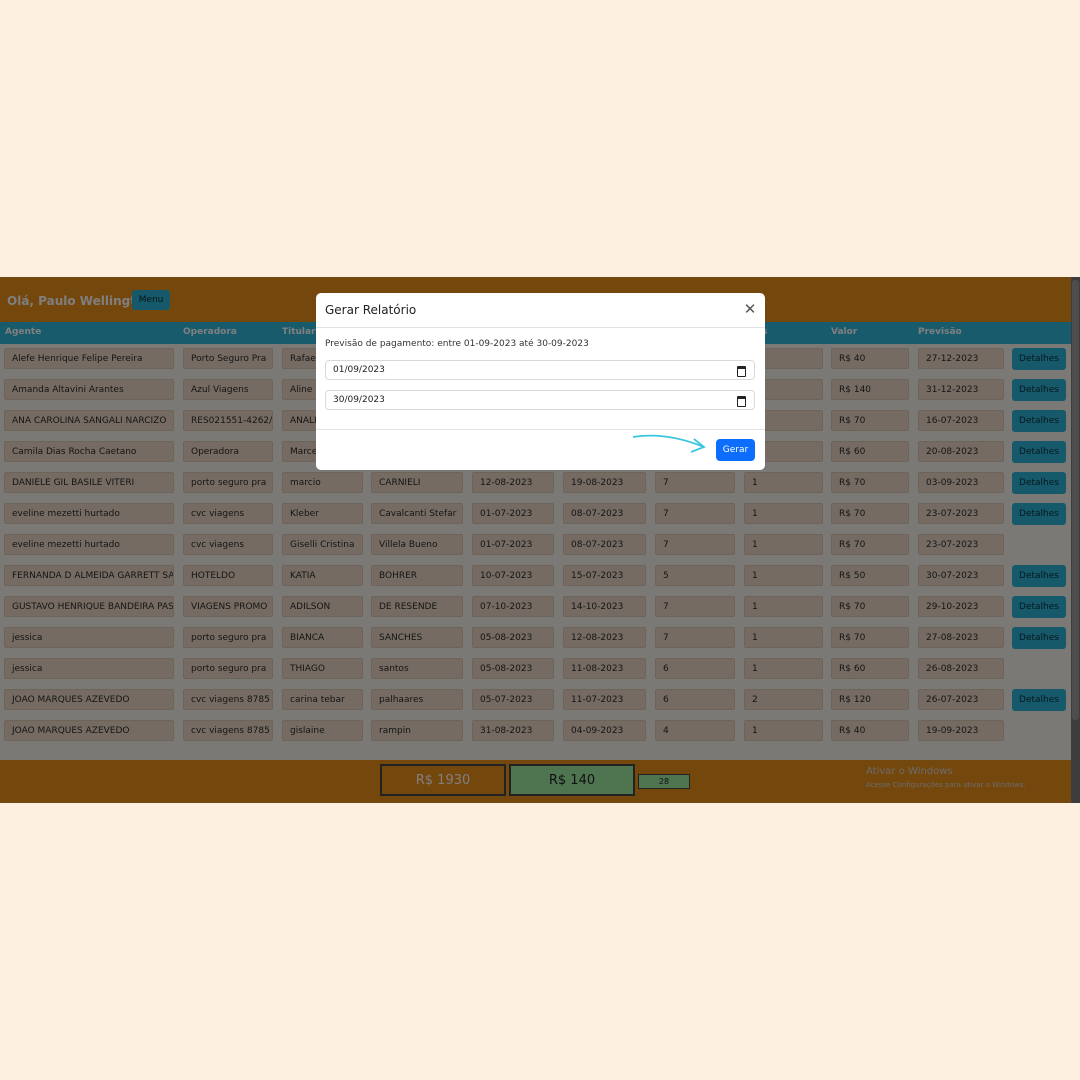 Image resolution: width=1080 pixels, height=1080 pixels. What do you see at coordinates (359, 370) in the screenshot?
I see `start-date-value: 01/09/2023` at bounding box center [359, 370].